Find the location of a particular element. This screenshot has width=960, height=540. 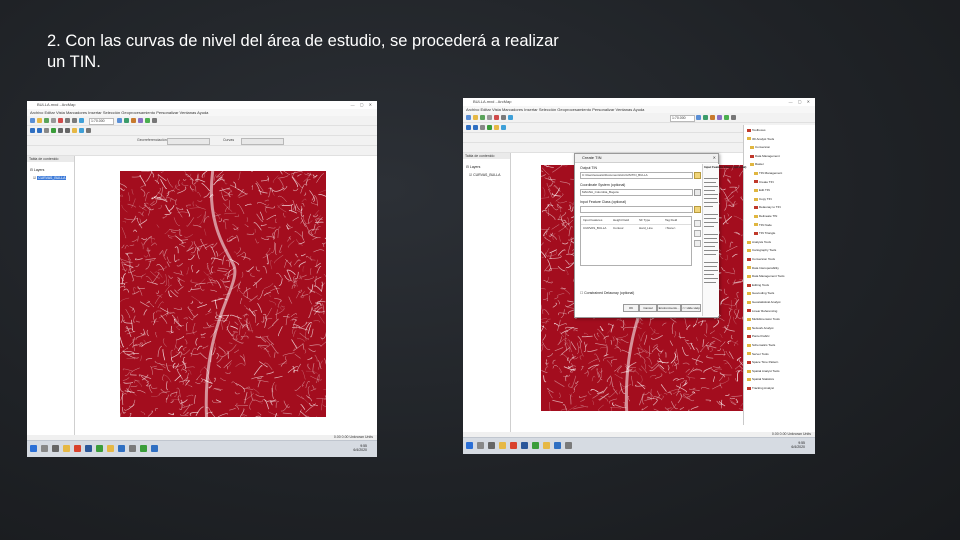

toc-layer-item: ☑ CURVAS_BULLA is located at coordinates (484, 175).